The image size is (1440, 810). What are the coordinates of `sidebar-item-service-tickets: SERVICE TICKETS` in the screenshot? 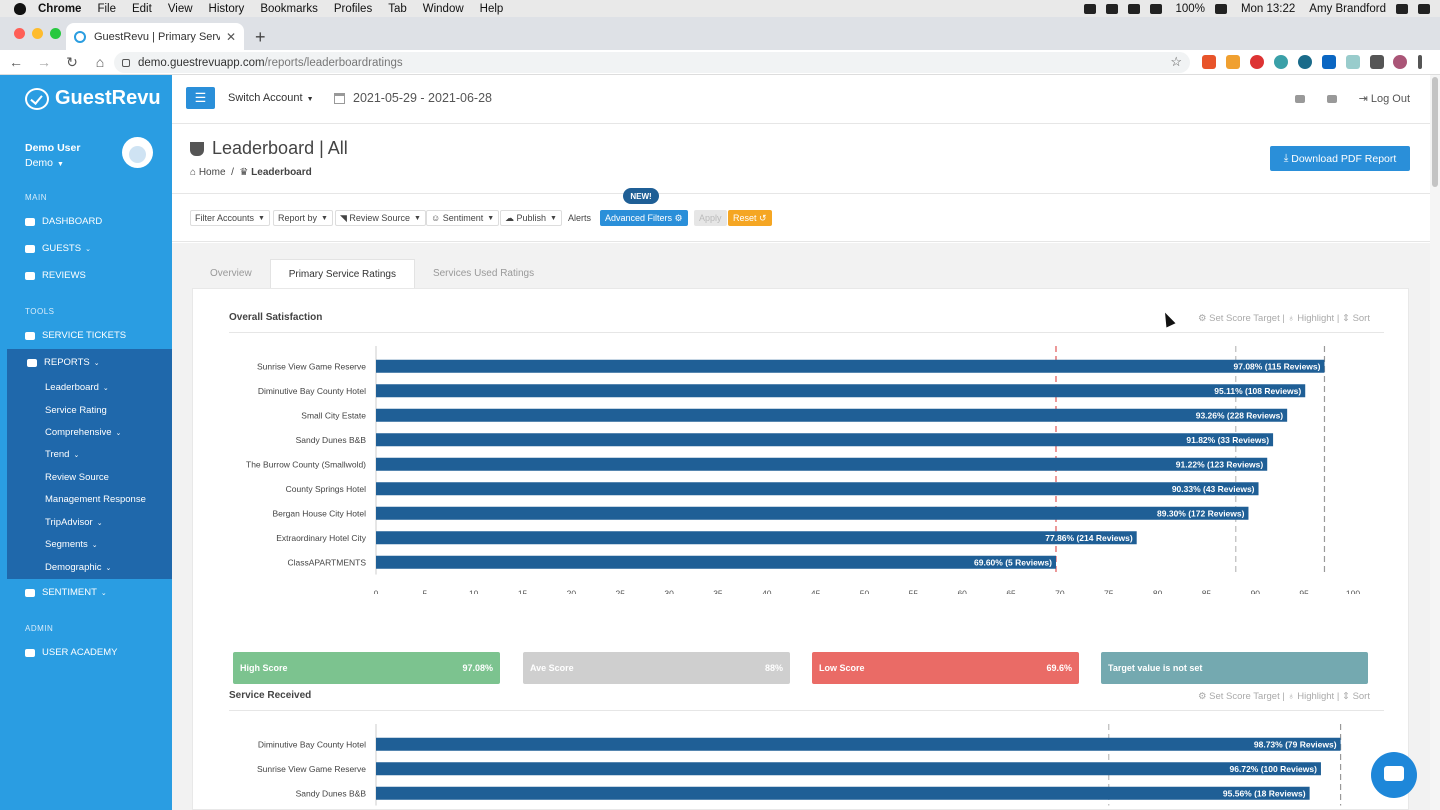 It's located at (75, 335).